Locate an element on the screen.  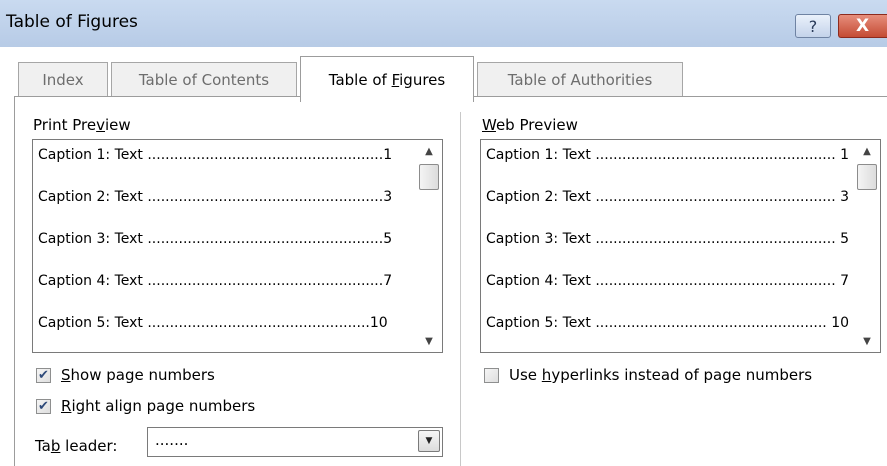
tab-table-of-figures-label: Table of Figures is located at coordinates (387, 79).